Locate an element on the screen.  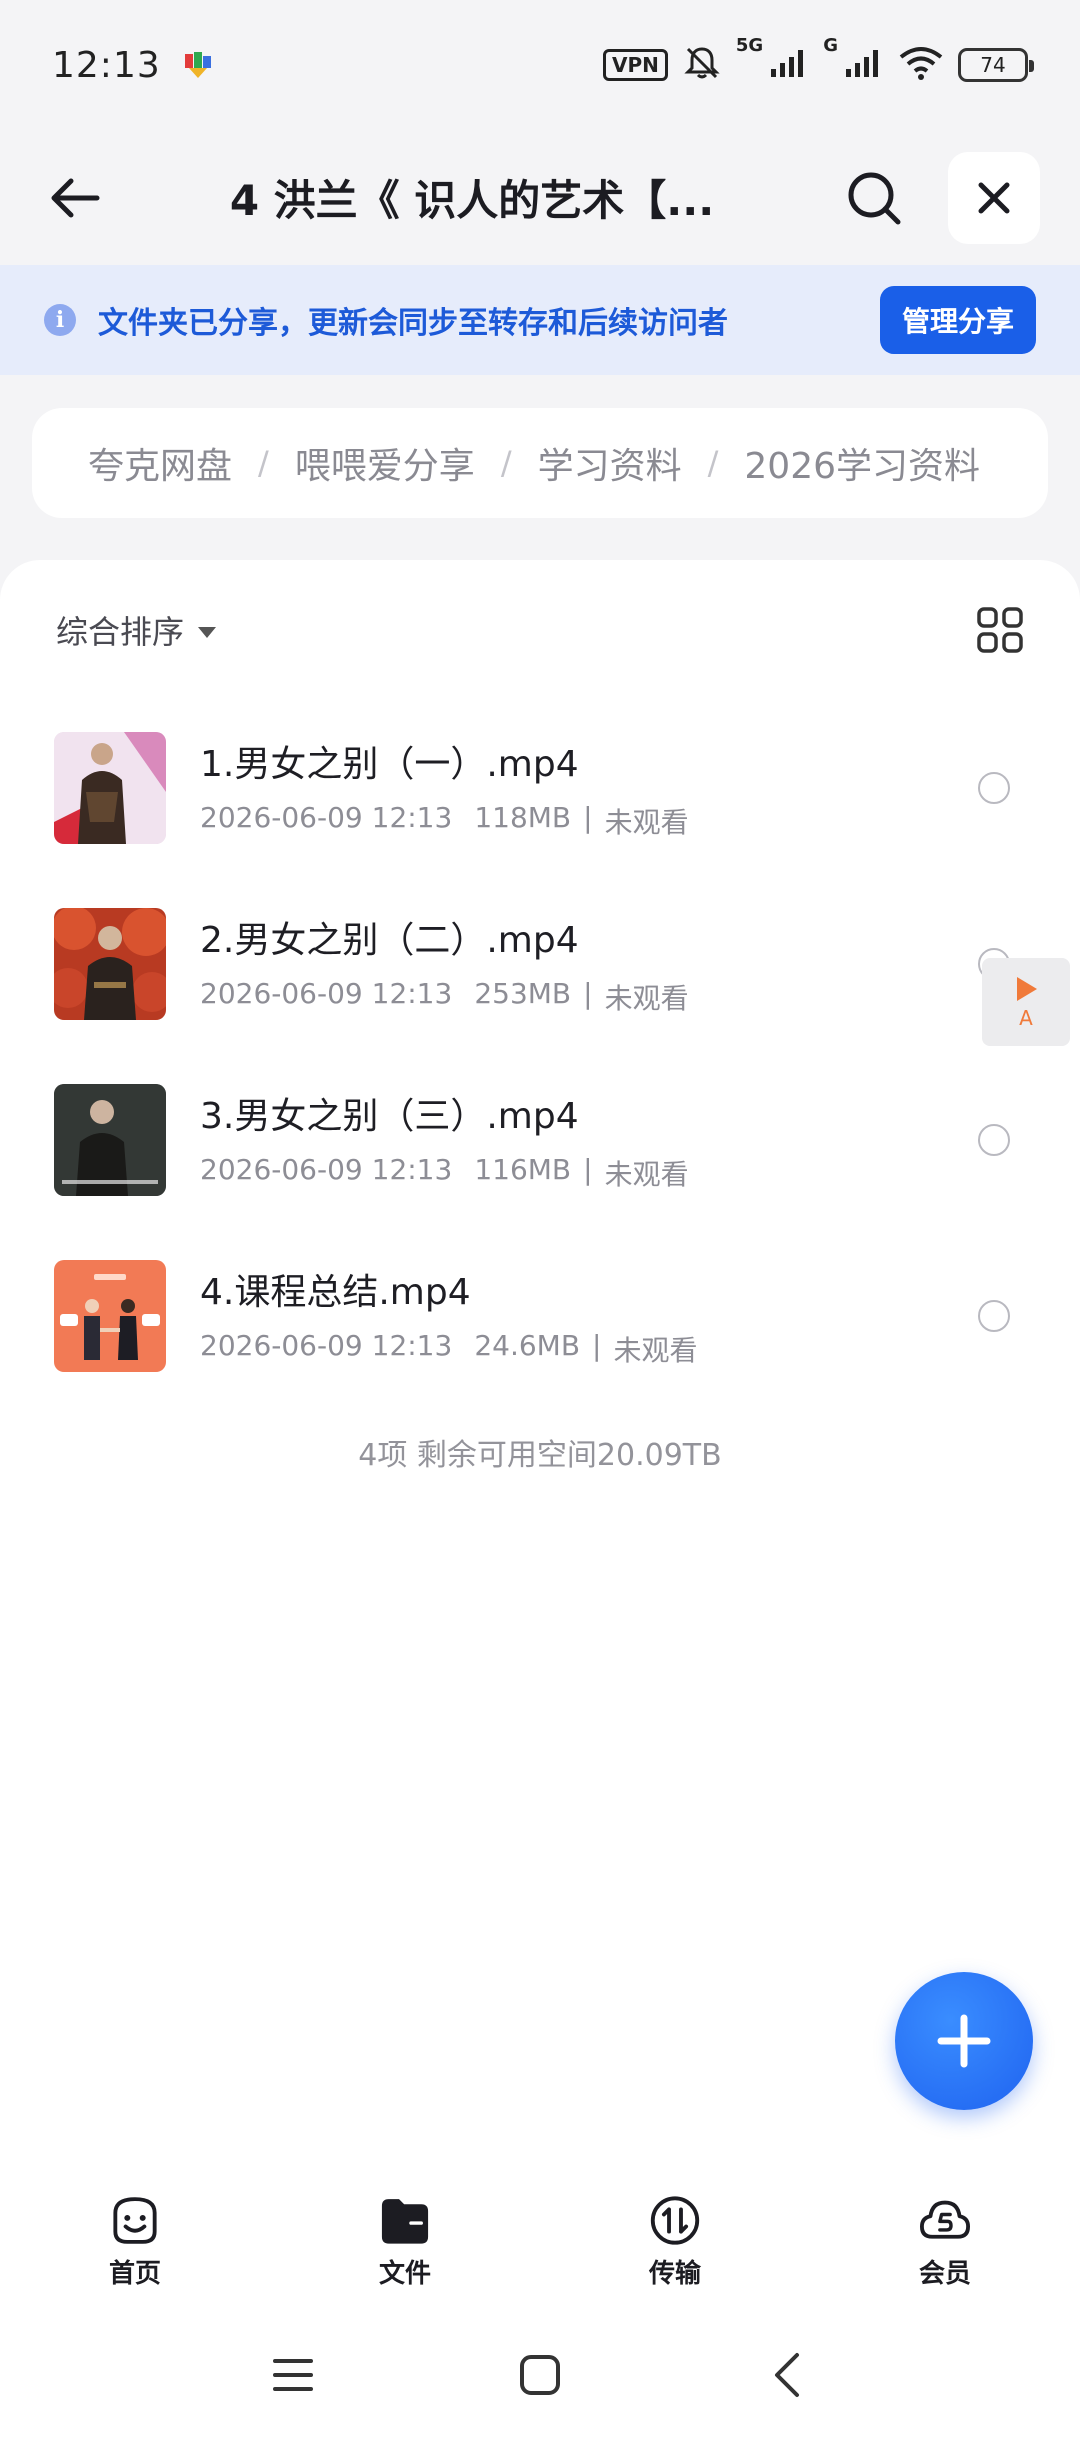
file-name: 2.男女之别（二）.mp4 is located at coordinates (389, 940).